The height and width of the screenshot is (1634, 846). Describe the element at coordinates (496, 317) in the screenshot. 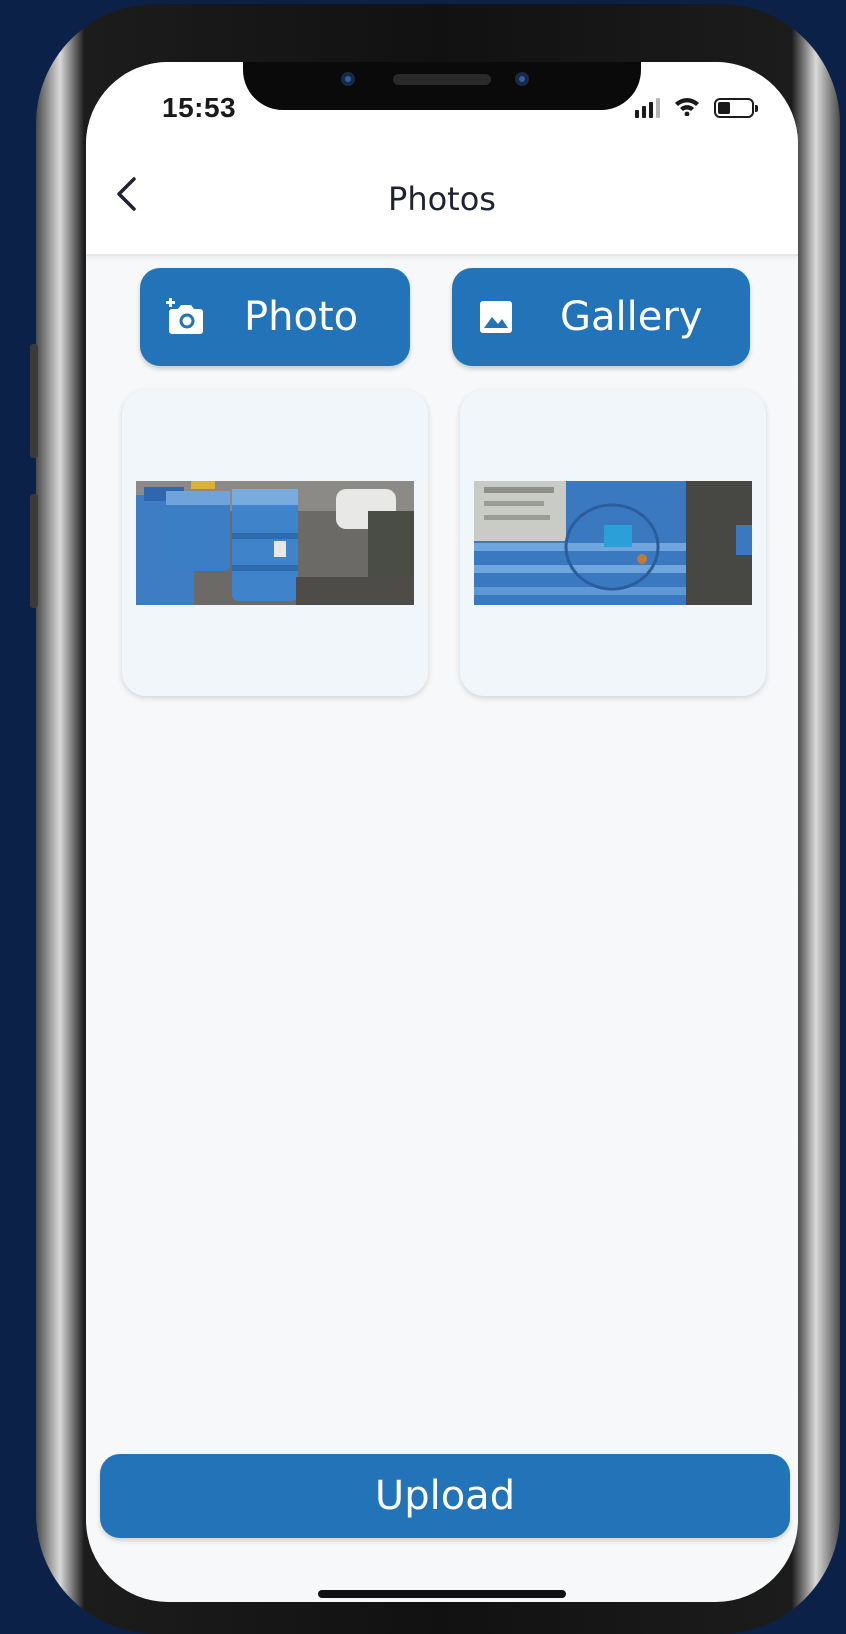

I see `image-icon` at that location.